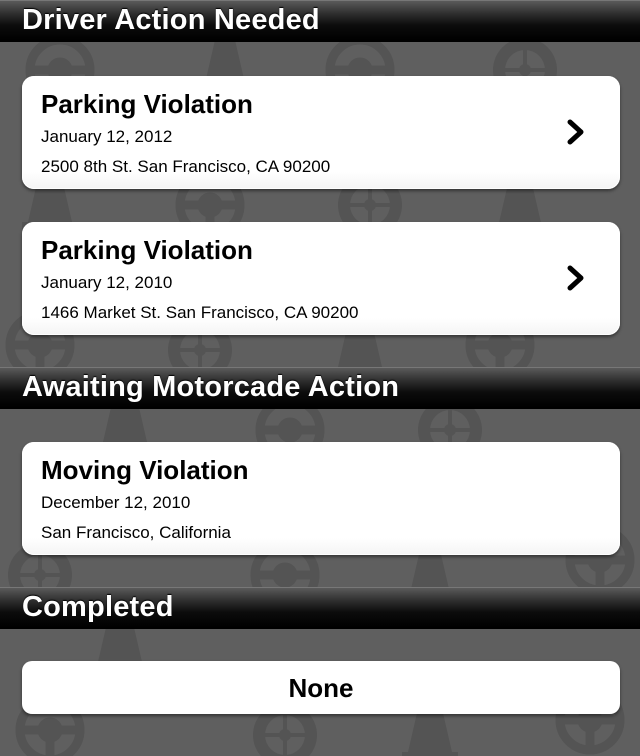 The image size is (640, 756). Describe the element at coordinates (186, 166) in the screenshot. I see `violation-location: 2500 8th St. San Francisco, CA 90200` at that location.